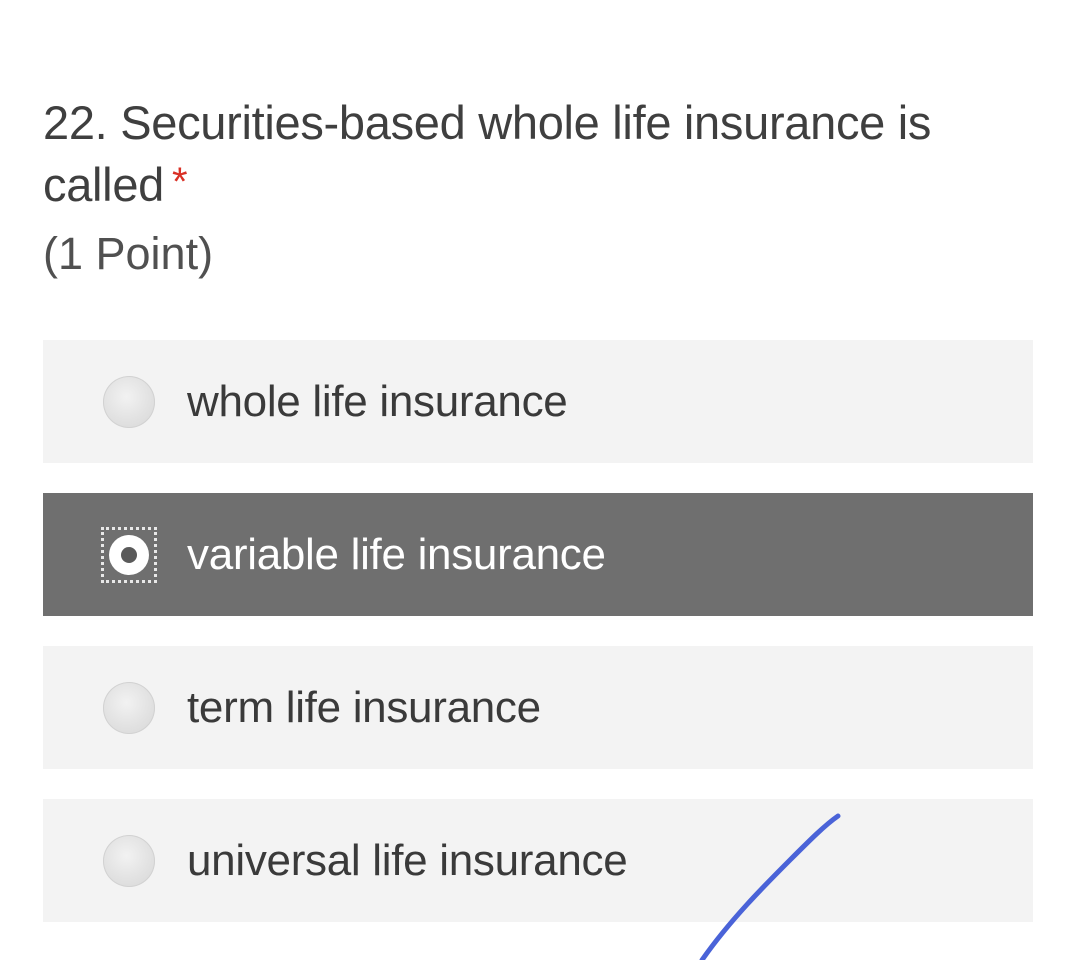  What do you see at coordinates (407, 860) in the screenshot?
I see `option-label: universal life insurance` at bounding box center [407, 860].